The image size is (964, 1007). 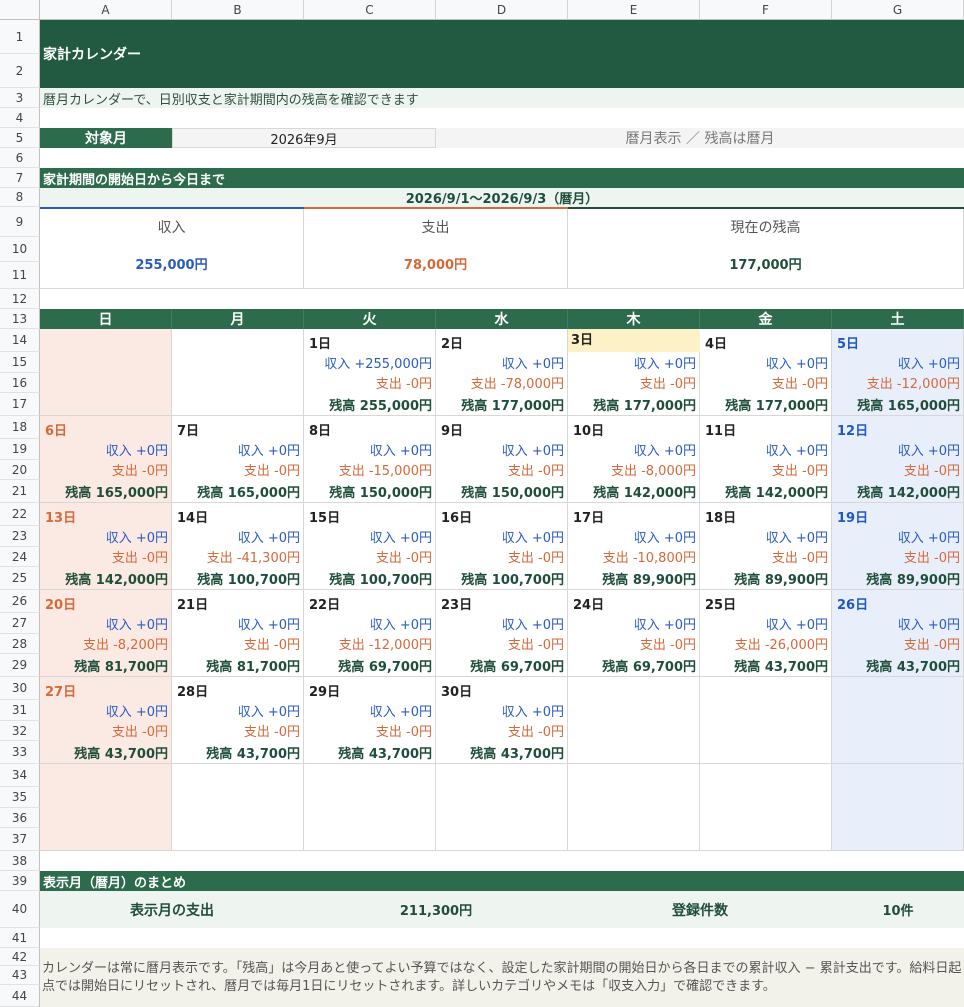 I want to click on day-expense: 支出 -0円, so click(x=535, y=732).